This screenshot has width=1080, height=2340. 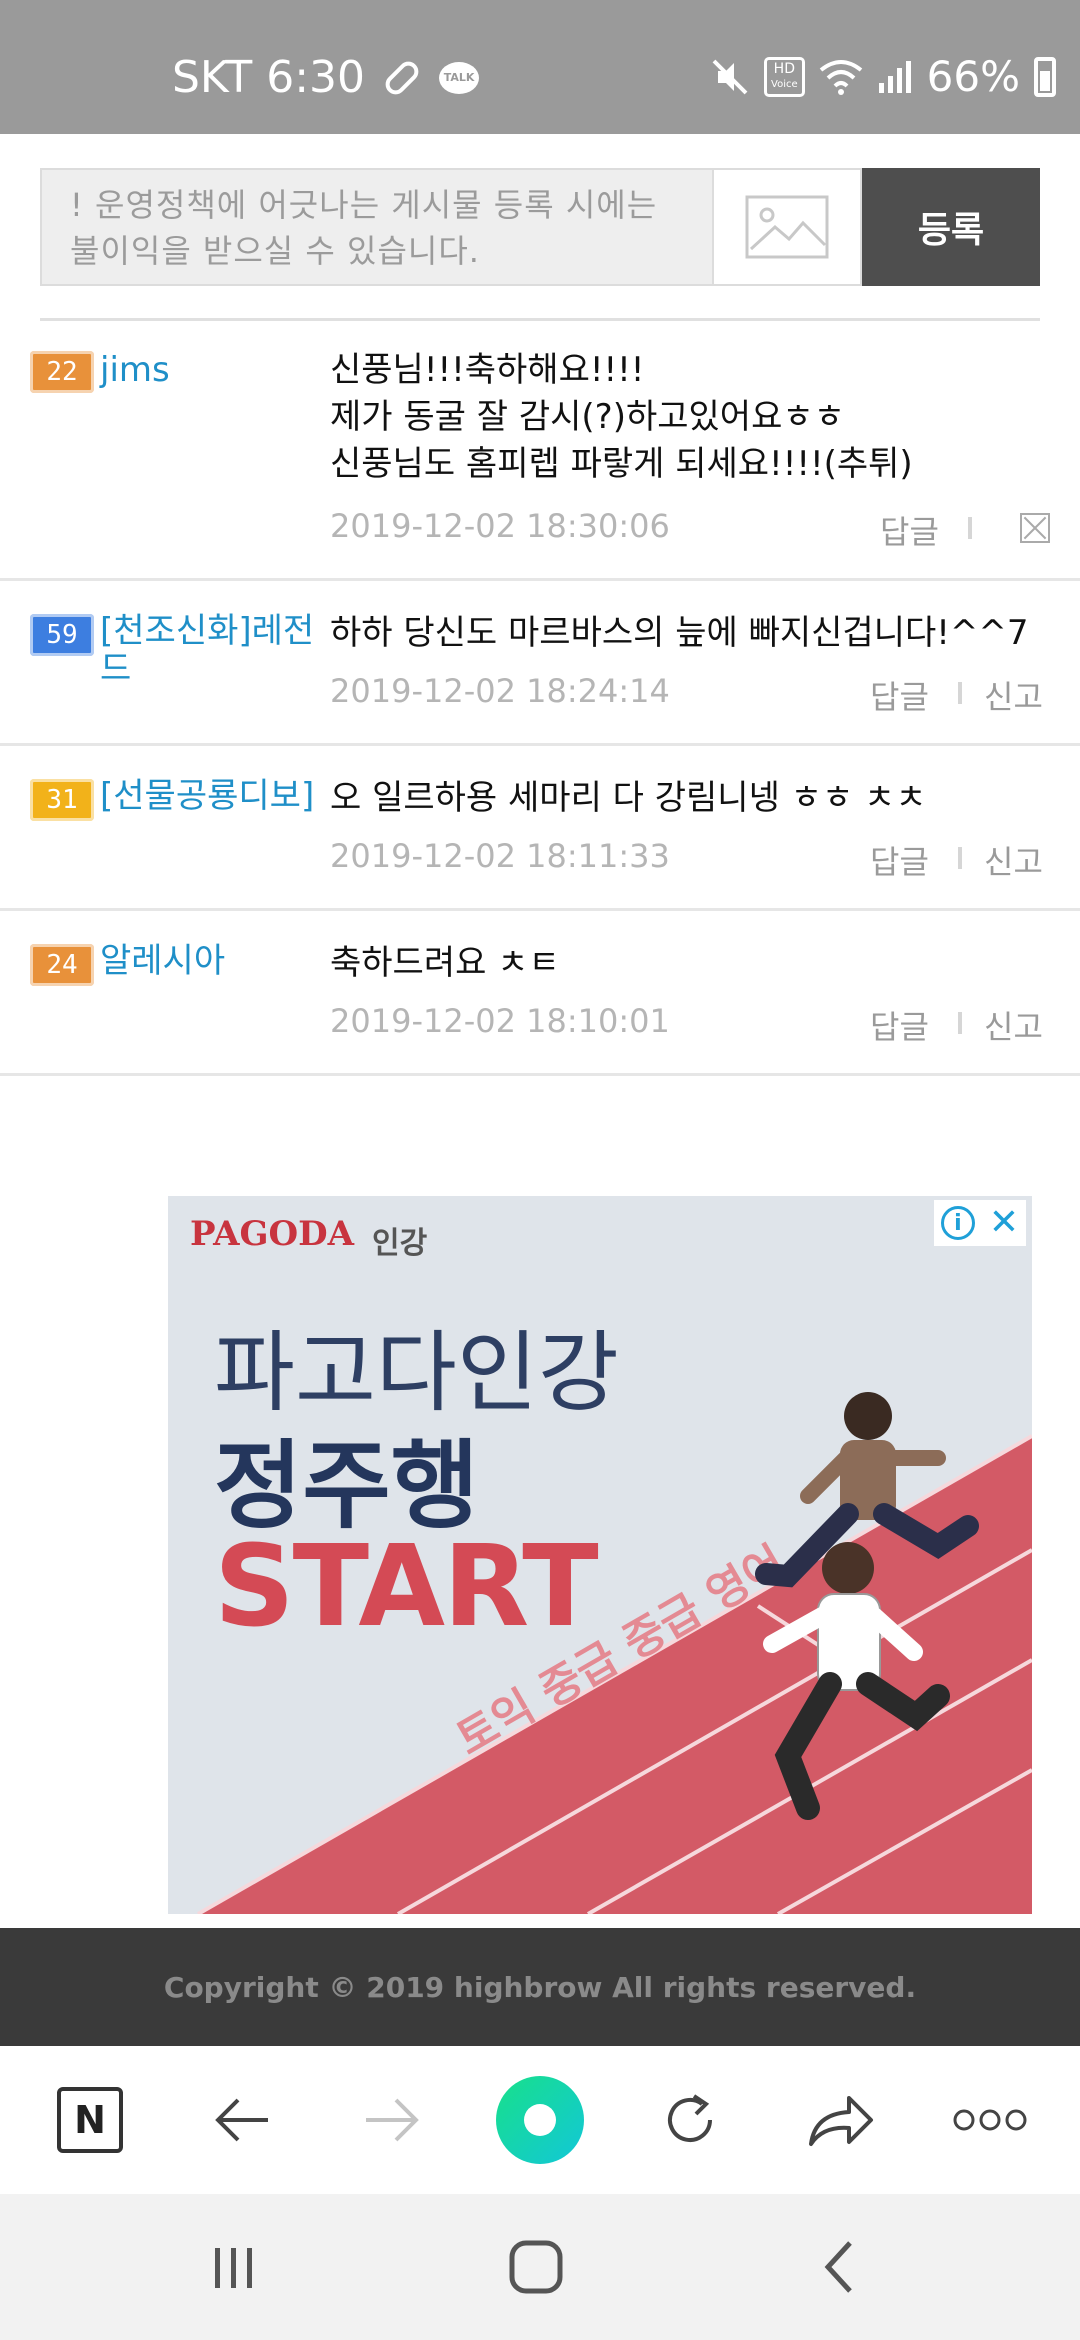 What do you see at coordinates (500, 856) in the screenshot?
I see `comment-date: 2019-12-02 18:11:33` at bounding box center [500, 856].